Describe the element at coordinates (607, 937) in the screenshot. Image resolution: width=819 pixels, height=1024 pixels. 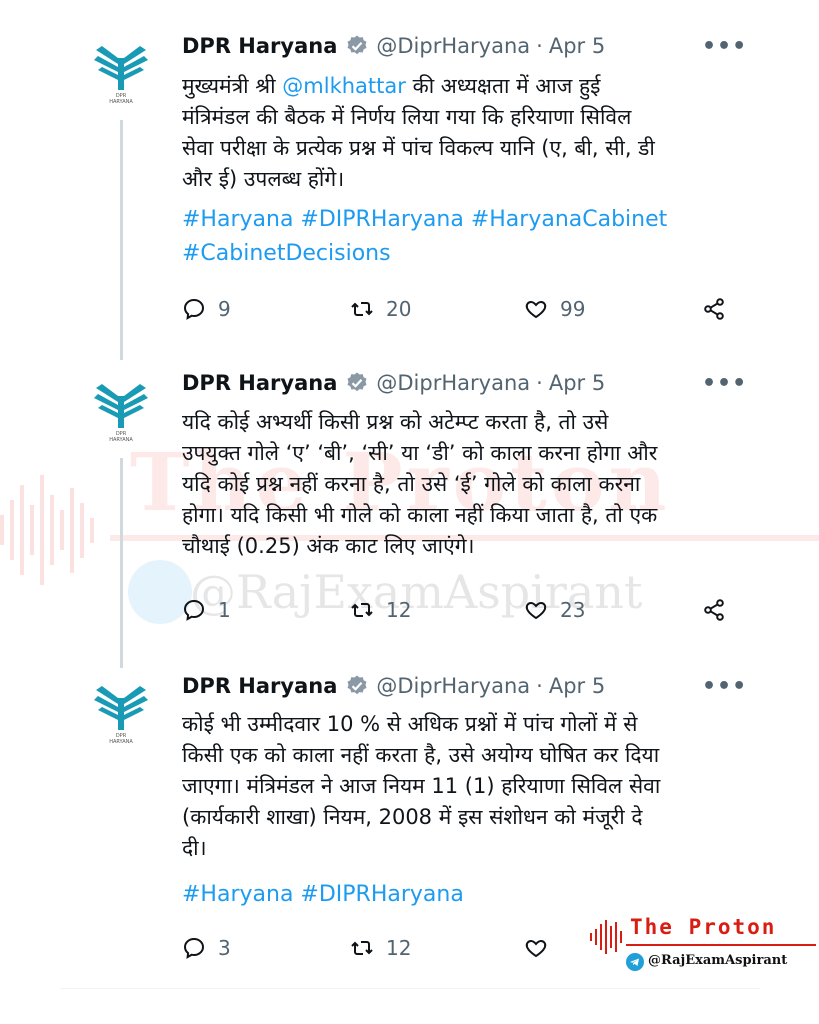
I see `soundwave-icon` at that location.